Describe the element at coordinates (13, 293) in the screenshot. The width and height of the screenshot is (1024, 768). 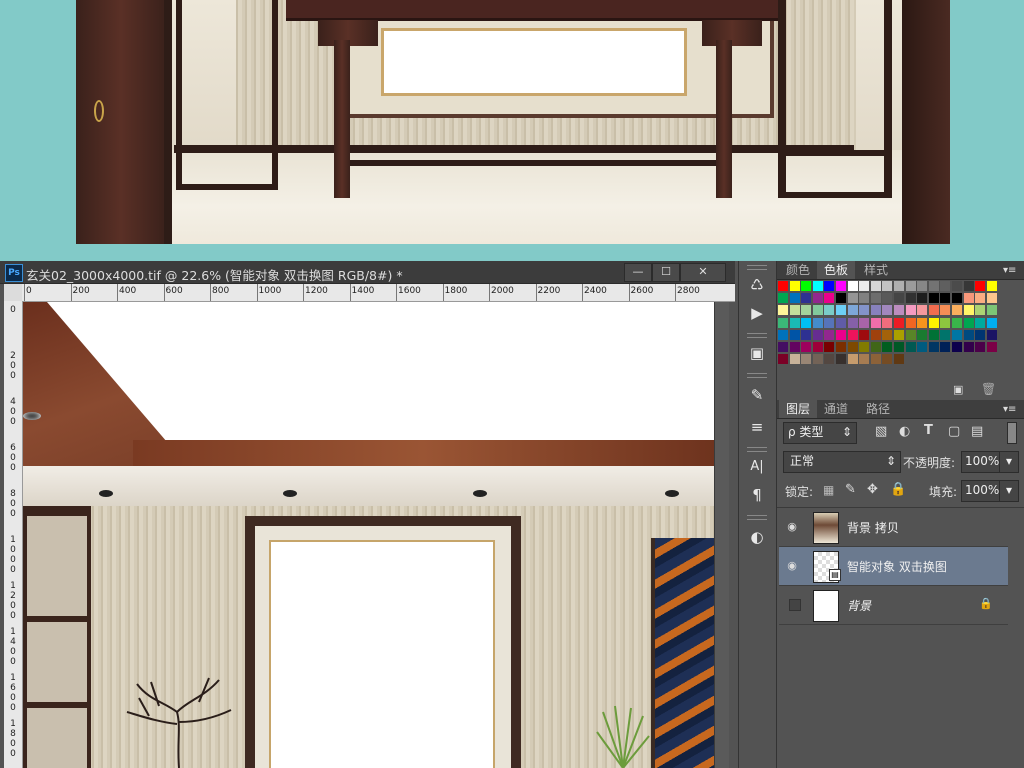
I see `ruler-origin` at that location.